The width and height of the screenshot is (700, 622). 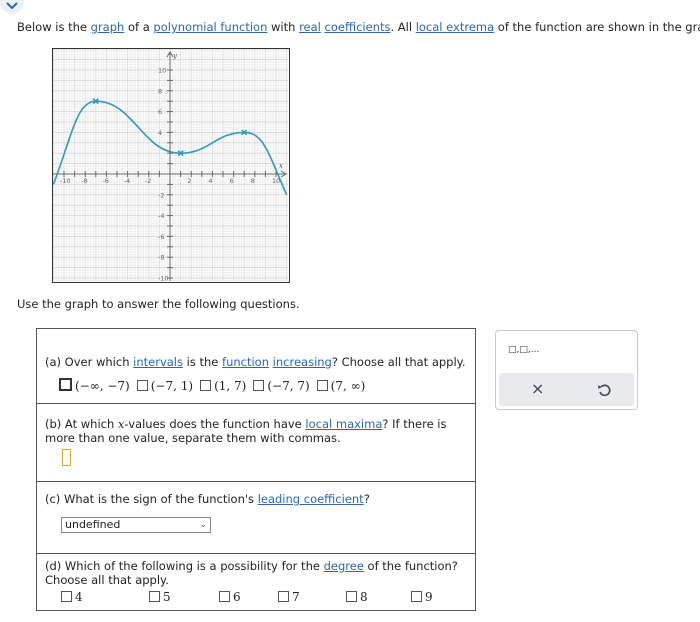 What do you see at coordinates (537, 388) in the screenshot?
I see `clear-icon: ×` at bounding box center [537, 388].